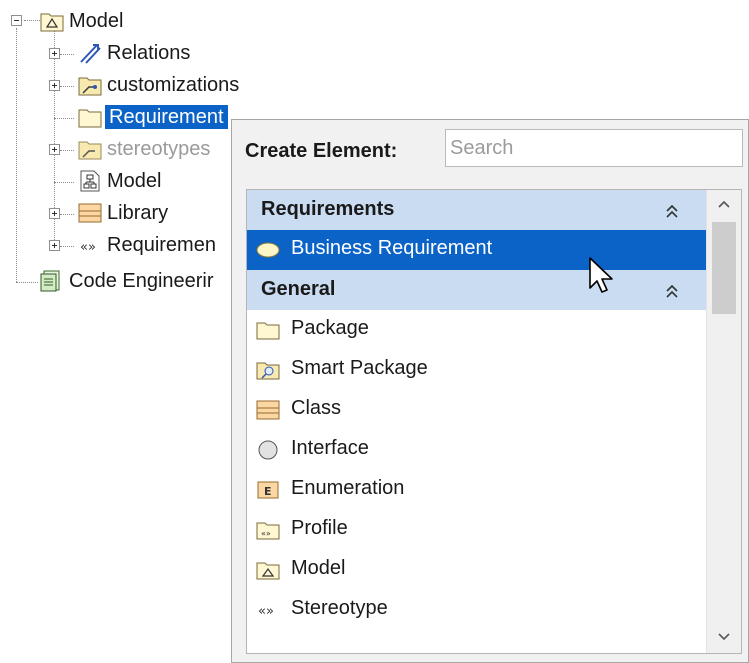  What do you see at coordinates (359, 368) in the screenshot?
I see `list-item-label: Smart Package` at bounding box center [359, 368].